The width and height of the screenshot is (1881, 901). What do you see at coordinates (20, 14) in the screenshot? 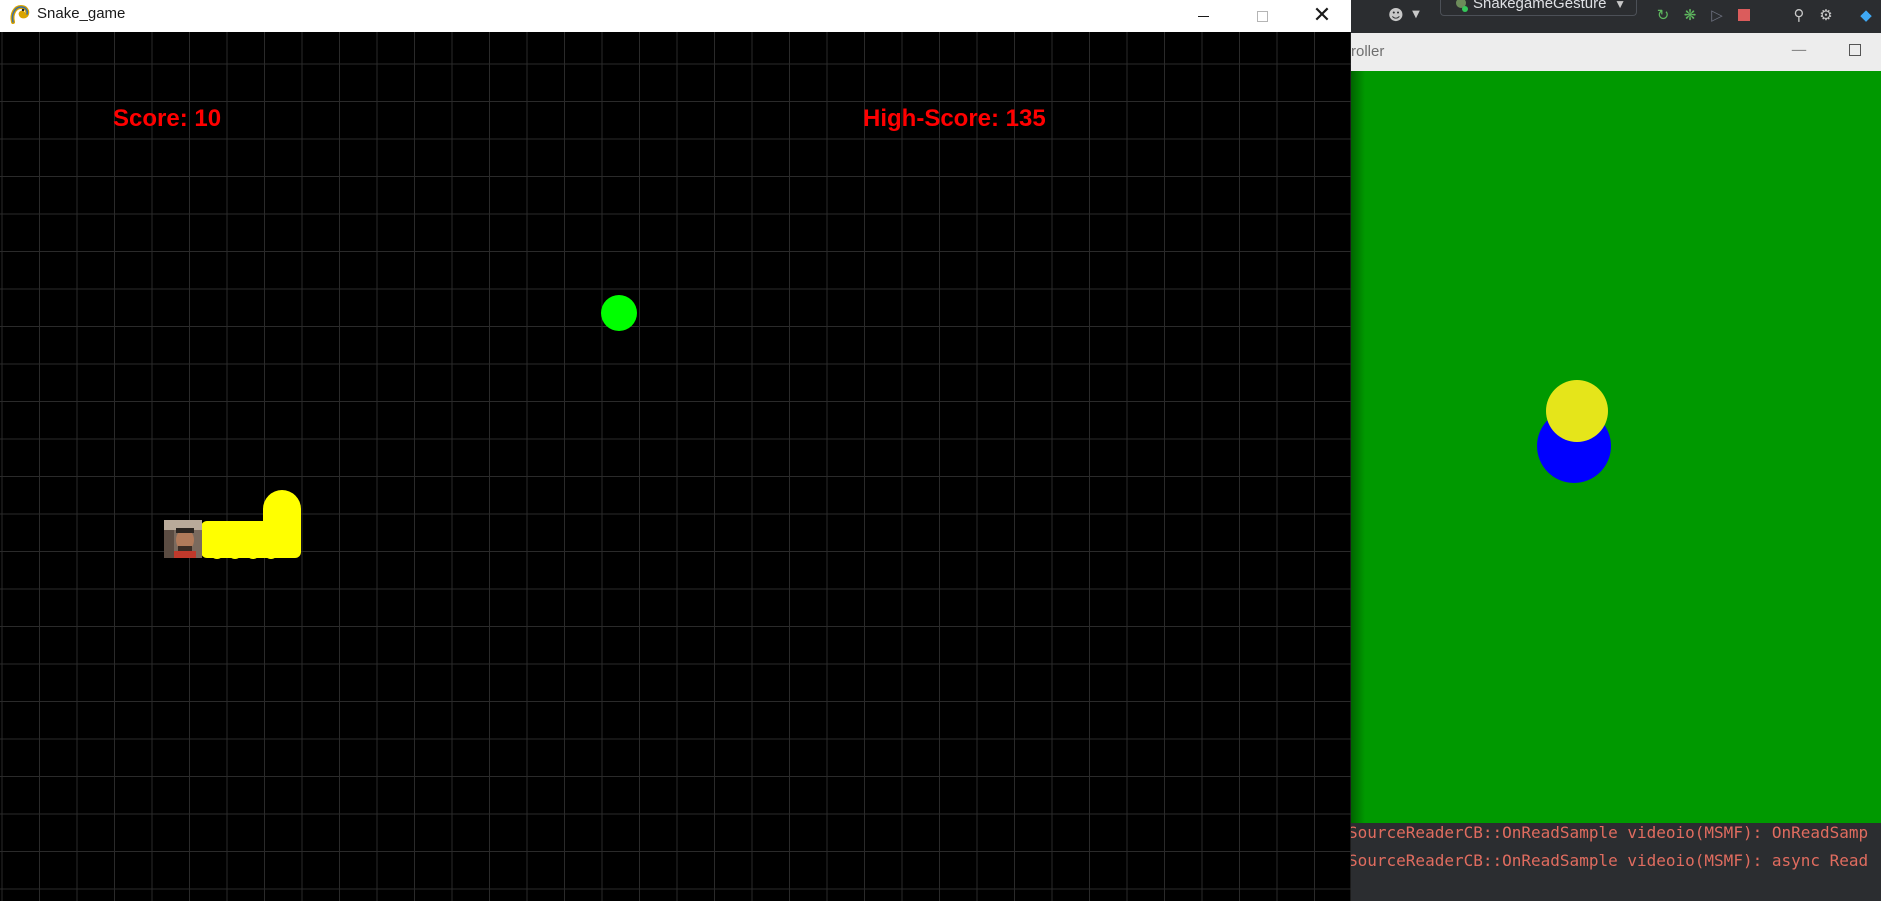
I see `pygame-snake-icon` at bounding box center [20, 14].